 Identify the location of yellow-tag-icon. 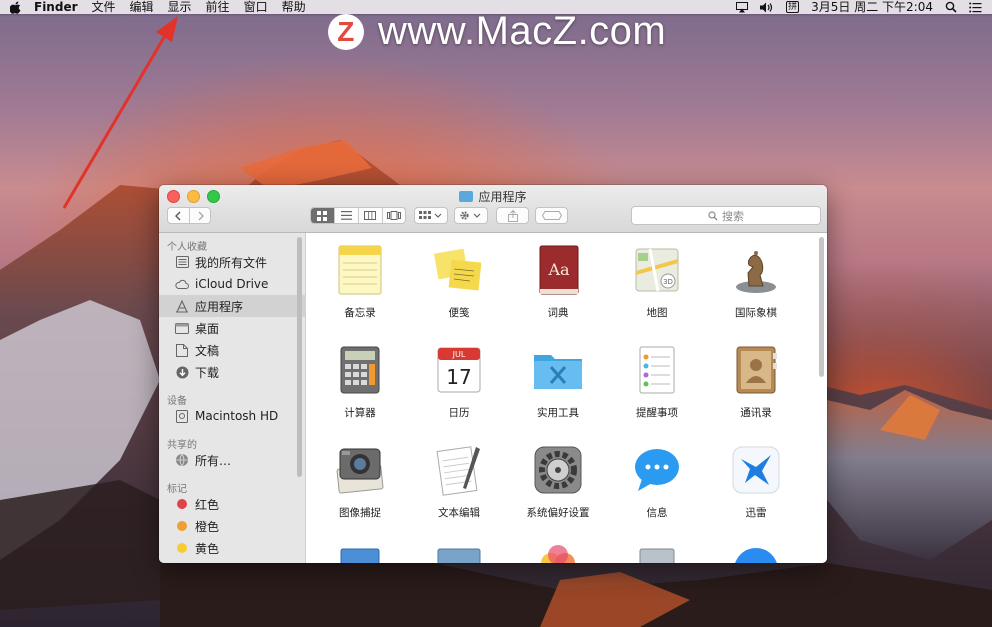
(182, 548).